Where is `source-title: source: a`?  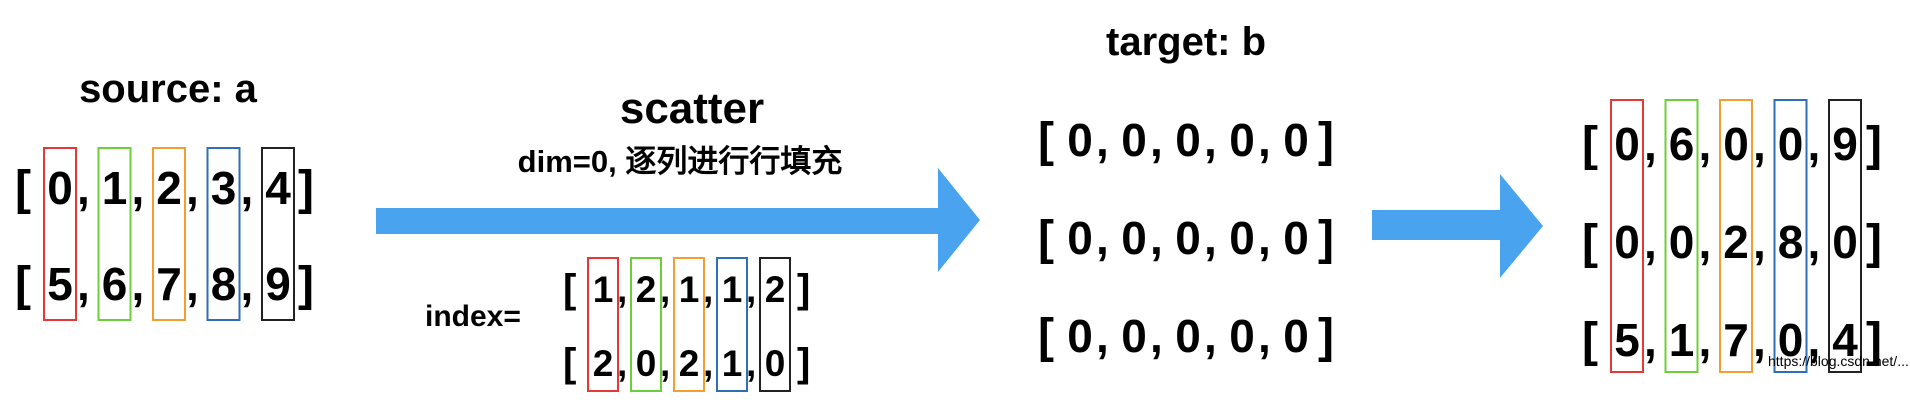 source-title: source: a is located at coordinates (168, 89).